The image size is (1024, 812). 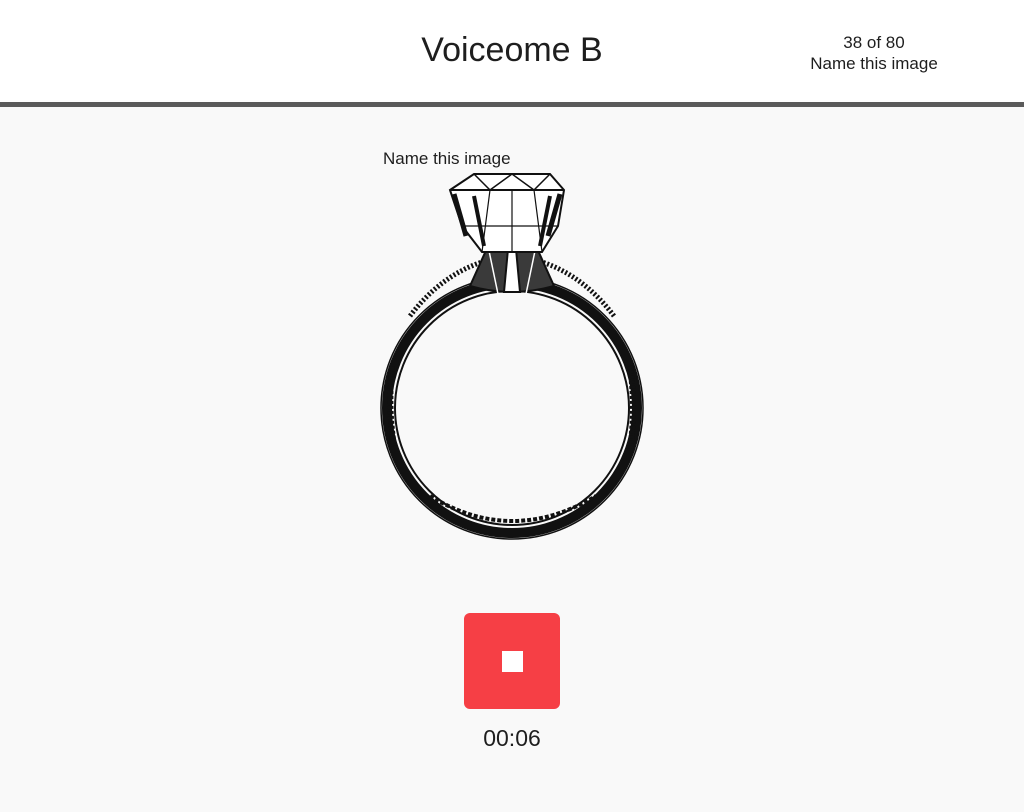 What do you see at coordinates (512, 738) in the screenshot?
I see `recording-timer: 00:06` at bounding box center [512, 738].